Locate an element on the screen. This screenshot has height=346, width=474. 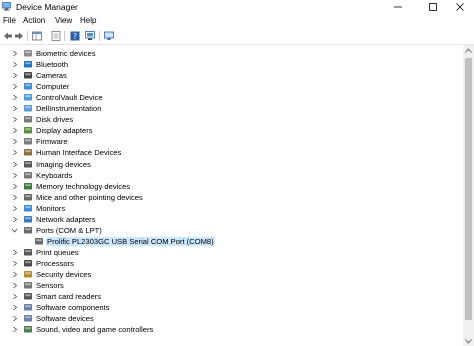
tree-category-item: Imaging devices is located at coordinates (231, 164).